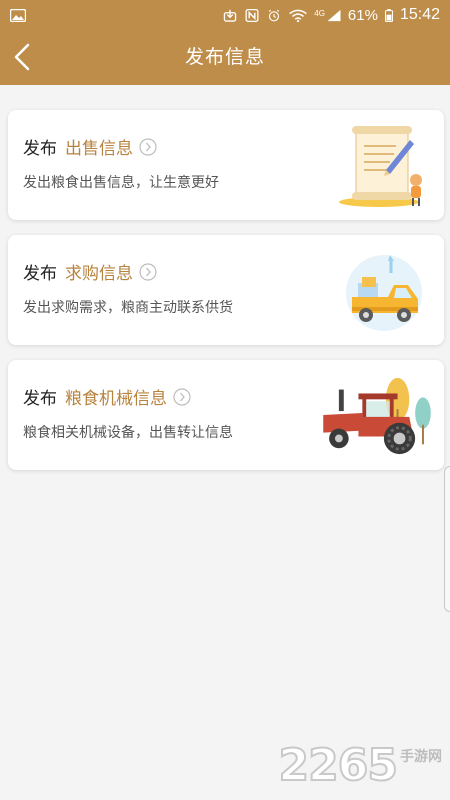  What do you see at coordinates (419, 14) in the screenshot?
I see `clock: 15:42` at bounding box center [419, 14].